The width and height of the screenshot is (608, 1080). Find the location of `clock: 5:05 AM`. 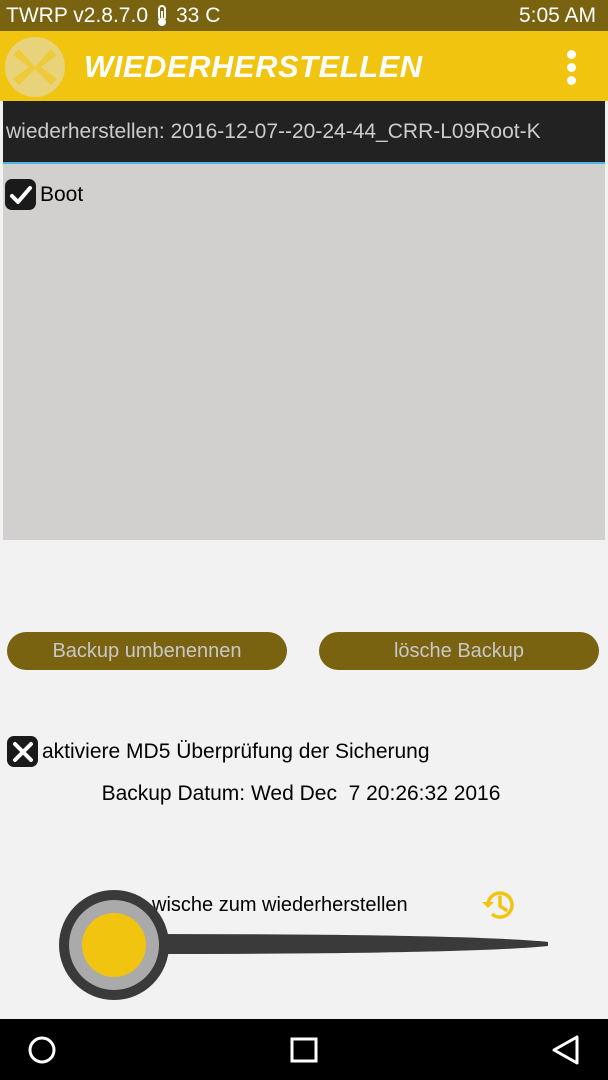

clock: 5:05 AM is located at coordinates (557, 15).